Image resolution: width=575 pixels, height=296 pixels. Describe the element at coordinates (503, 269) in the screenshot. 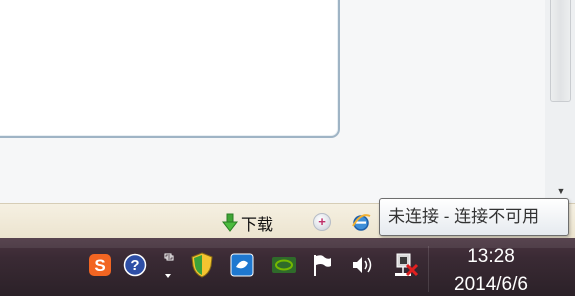

I see `taskbar-clock: 13:28 2014/6/6` at that location.